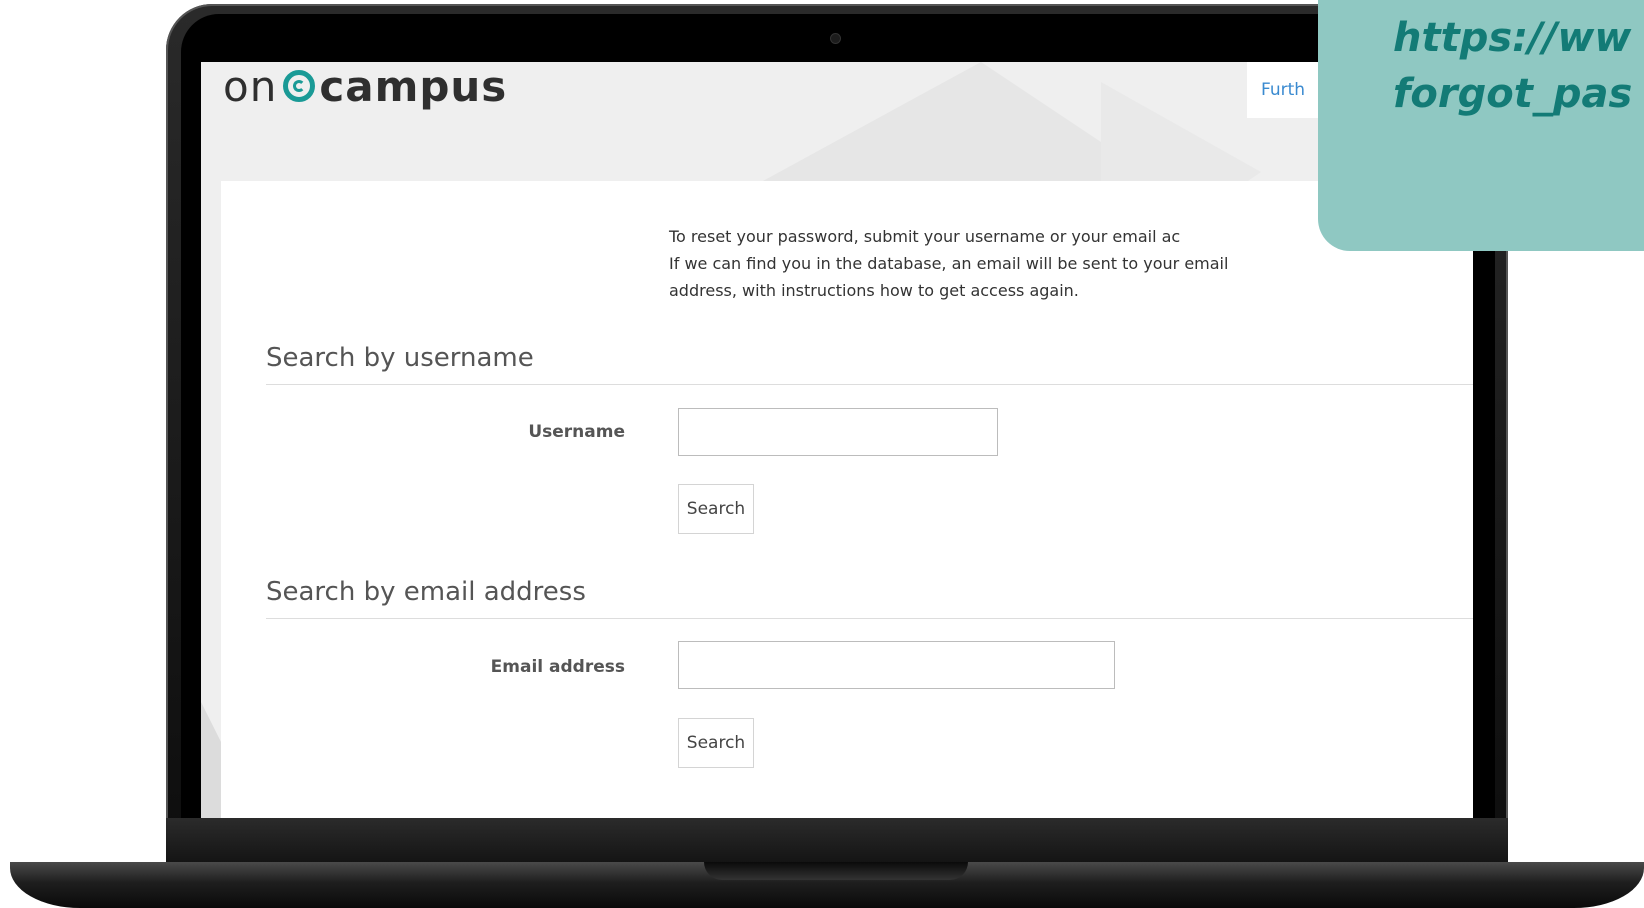 The width and height of the screenshot is (1644, 908). I want to click on email-input, so click(896, 665).